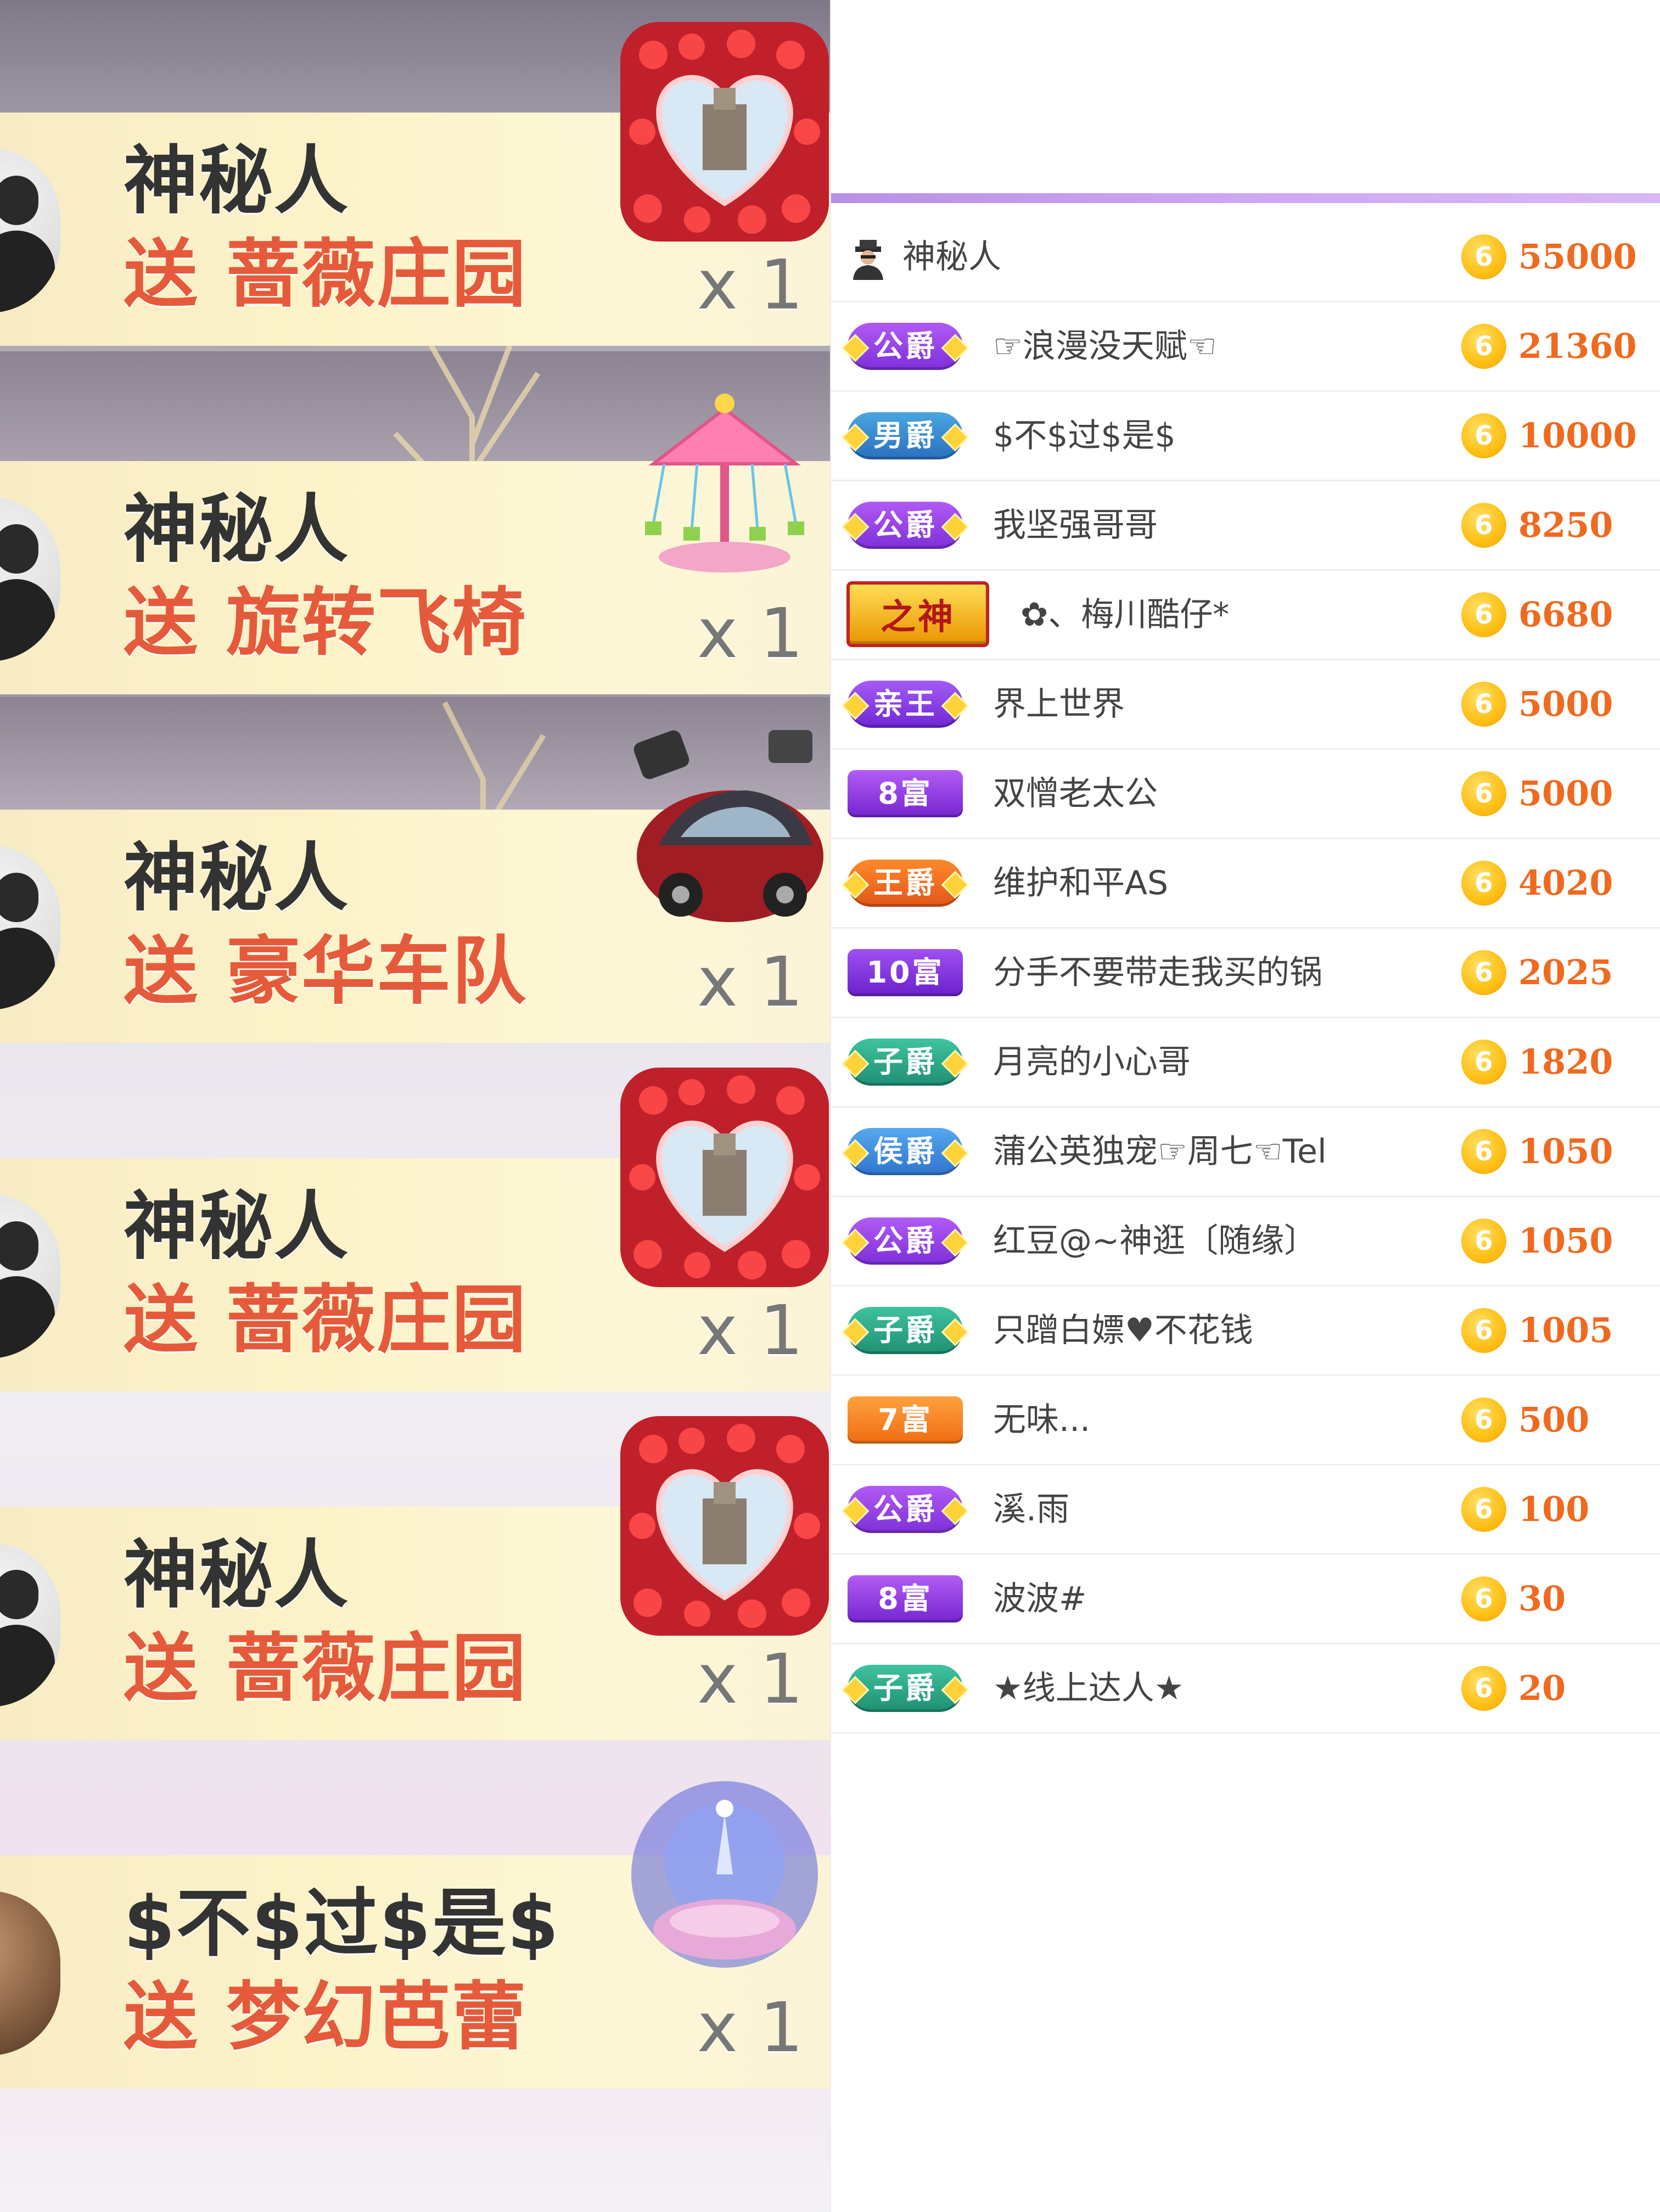 This screenshot has width=1660, height=2212. Describe the element at coordinates (1577, 436) in the screenshot. I see `contribution-value: 10000` at that location.